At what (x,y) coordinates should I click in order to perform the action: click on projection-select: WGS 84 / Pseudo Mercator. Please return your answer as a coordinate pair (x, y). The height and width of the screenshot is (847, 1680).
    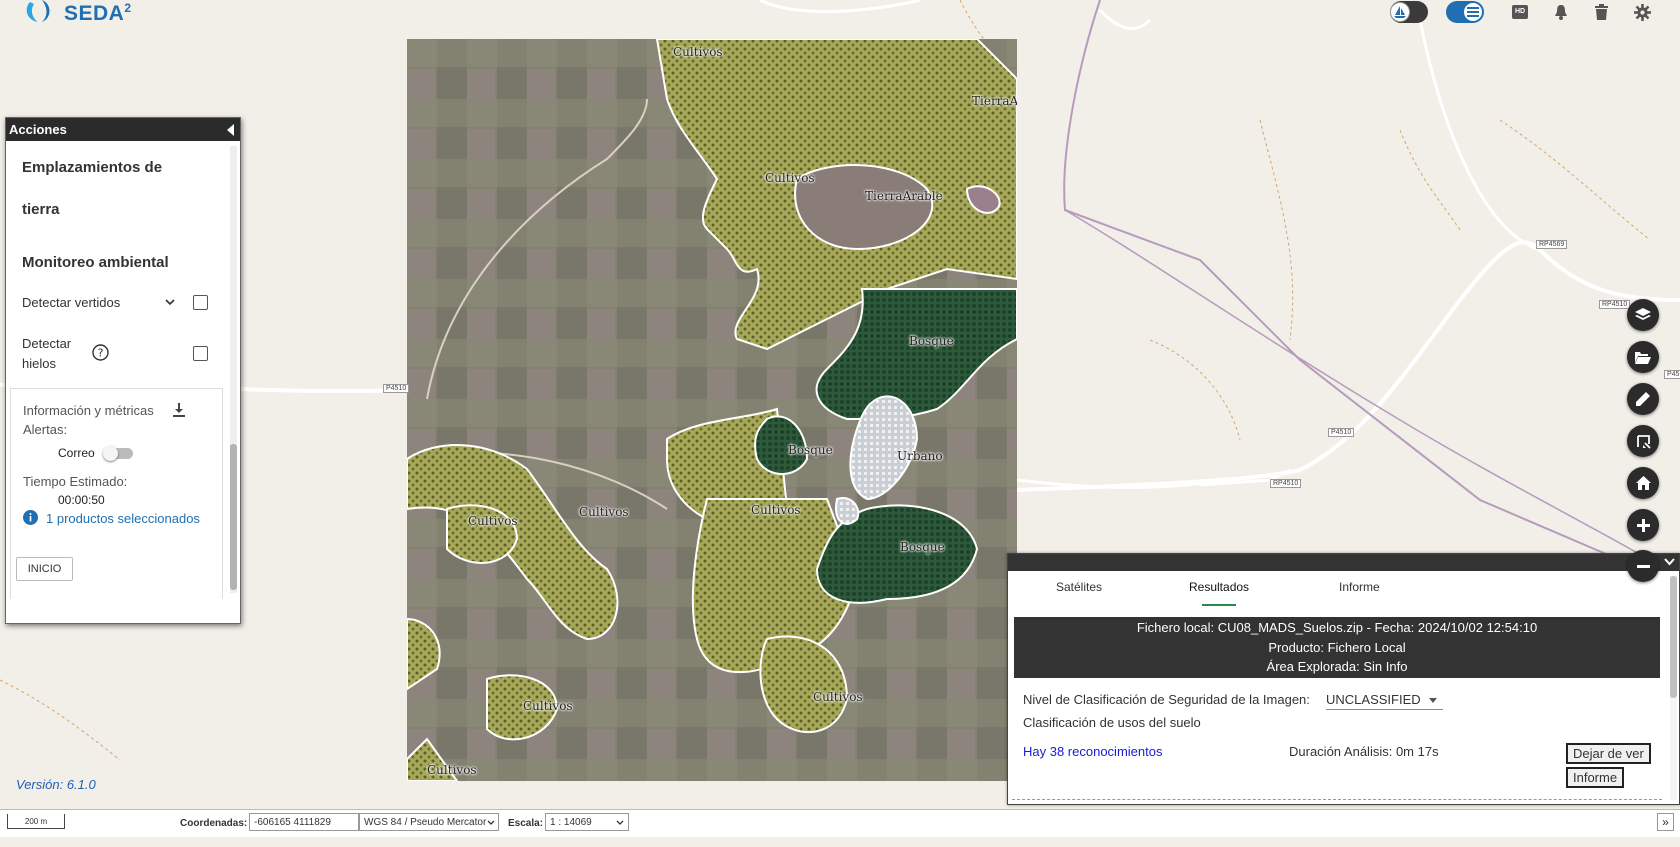
    Looking at the image, I should click on (429, 822).